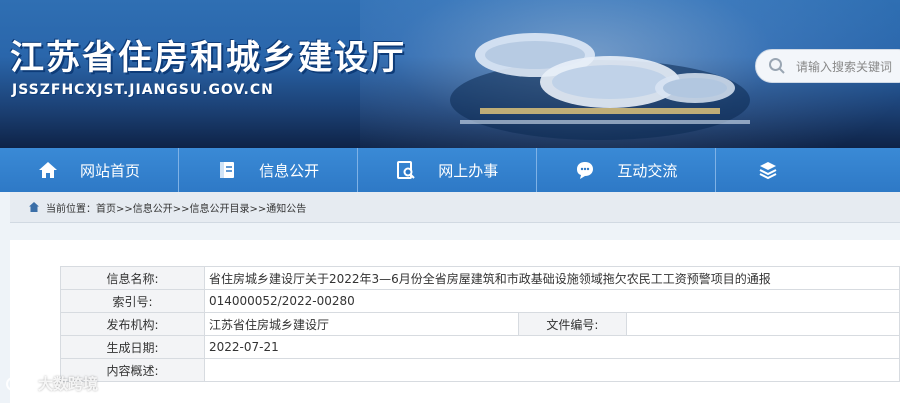  What do you see at coordinates (132, 278) in the screenshot?
I see `info-name-label: 信息名称:` at bounding box center [132, 278].